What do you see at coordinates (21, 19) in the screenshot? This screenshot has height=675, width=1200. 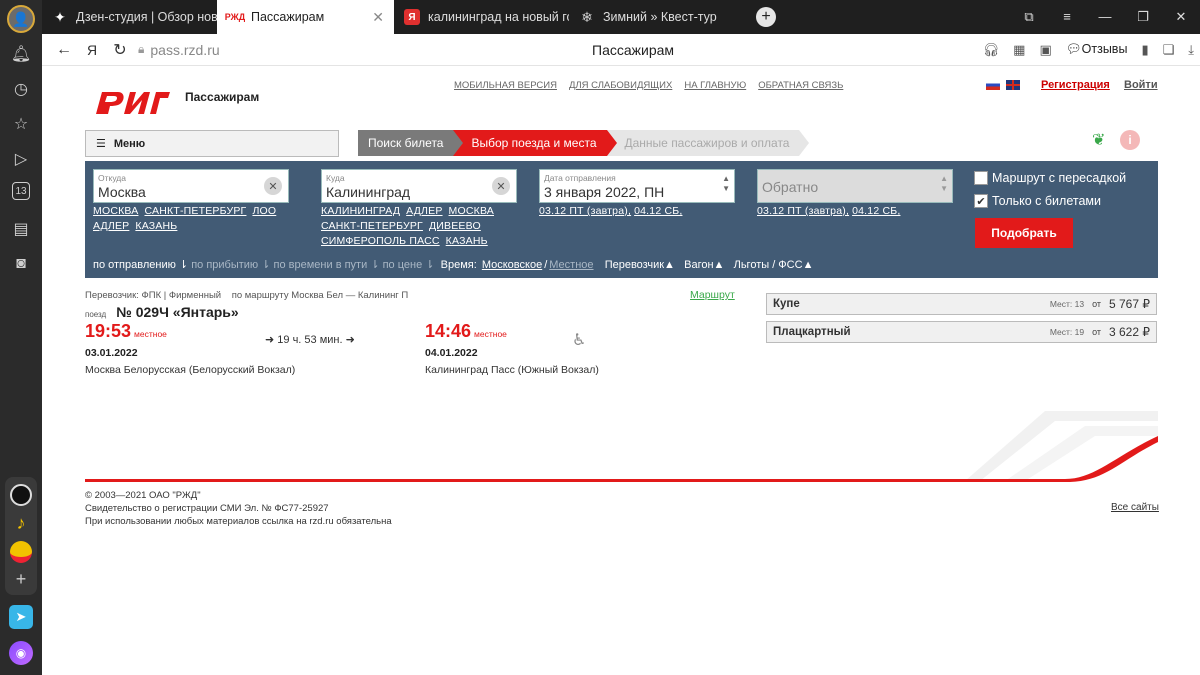 I see `profile-avatar: 👤` at bounding box center [21, 19].